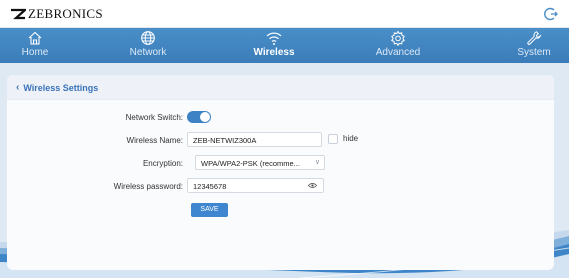 This screenshot has height=278, width=569. Describe the element at coordinates (274, 45) in the screenshot. I see `nav-item-wireless: Wireless` at that location.